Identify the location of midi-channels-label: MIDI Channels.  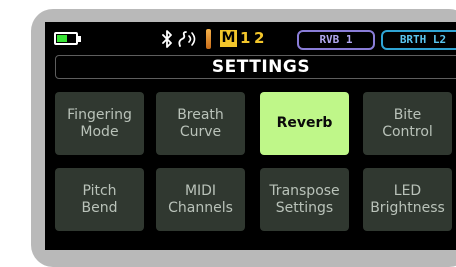
(200, 199).